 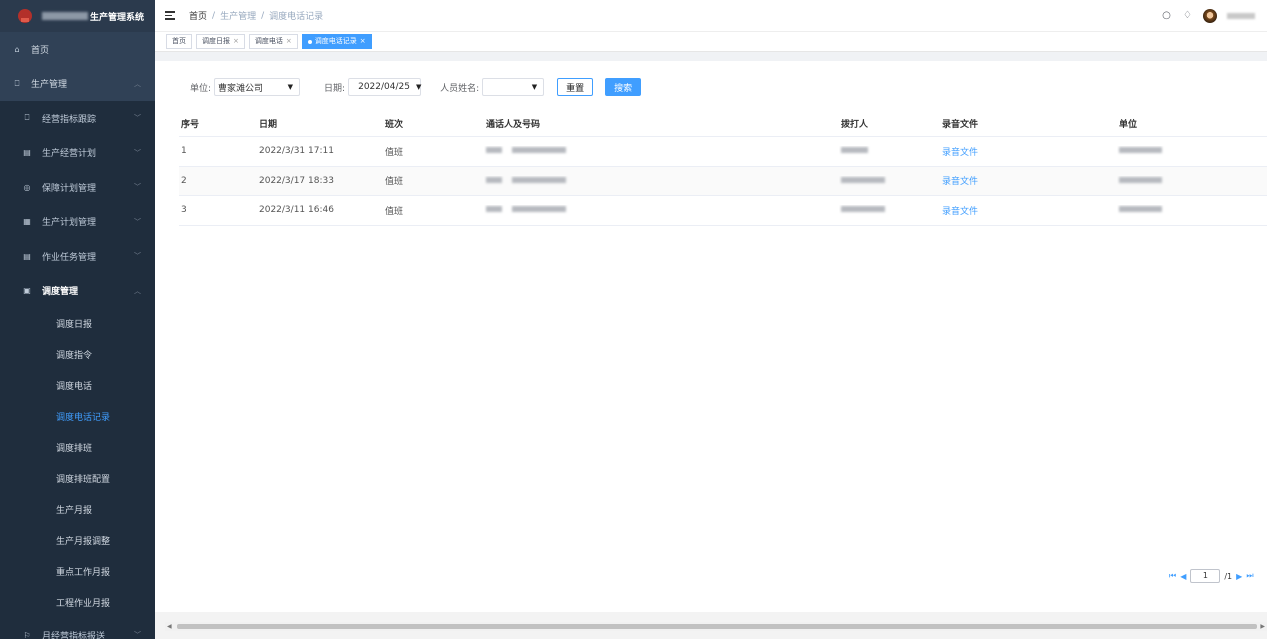 I want to click on cell-index: 3, so click(x=184, y=210).